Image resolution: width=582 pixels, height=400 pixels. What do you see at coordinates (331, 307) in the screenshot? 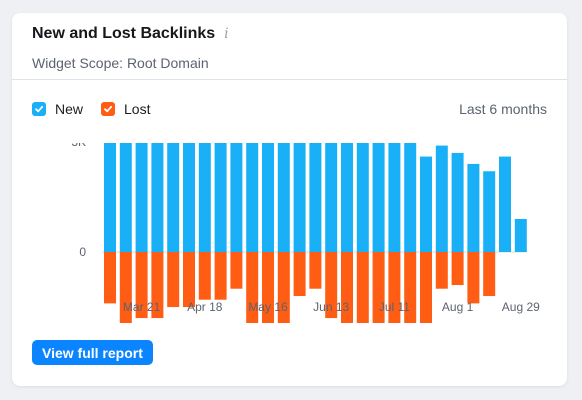
I see `x-tick-label: Jun 13` at bounding box center [331, 307].